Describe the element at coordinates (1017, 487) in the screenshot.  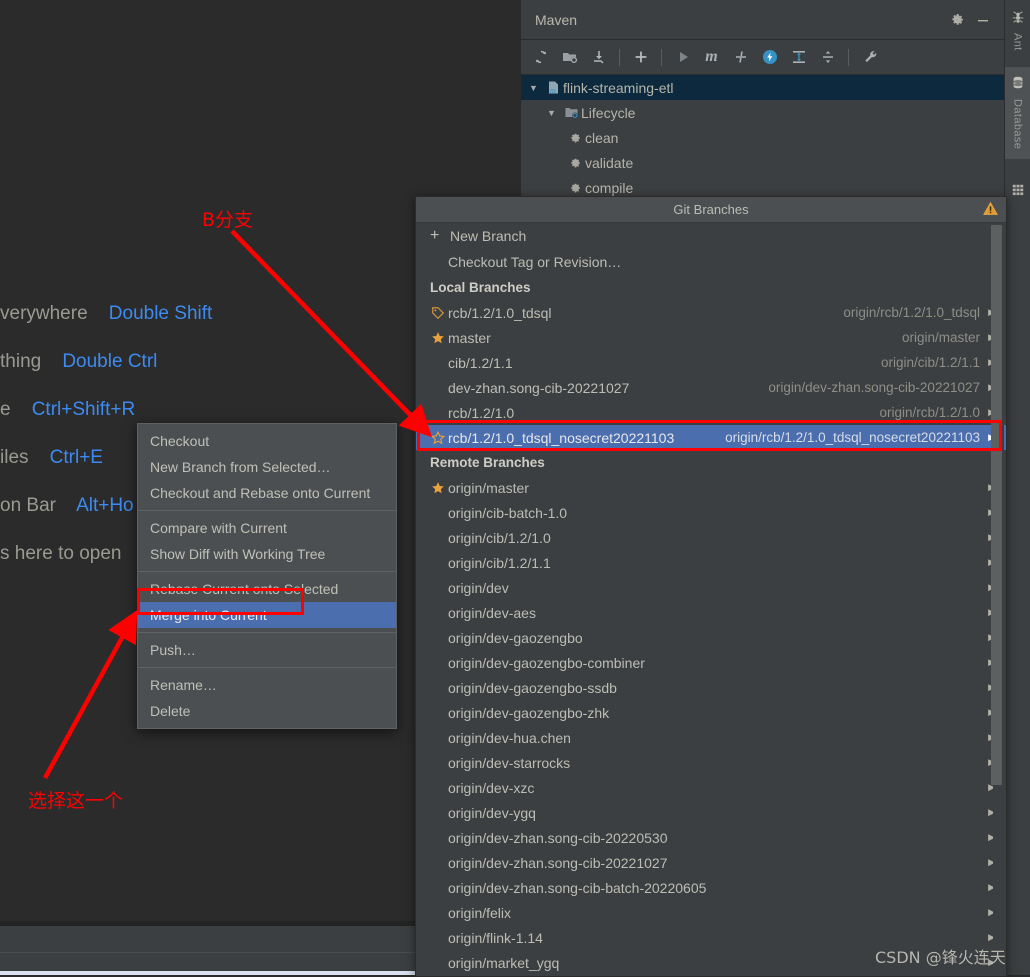
I see `right-tool-window-strip: Ant Database` at that location.